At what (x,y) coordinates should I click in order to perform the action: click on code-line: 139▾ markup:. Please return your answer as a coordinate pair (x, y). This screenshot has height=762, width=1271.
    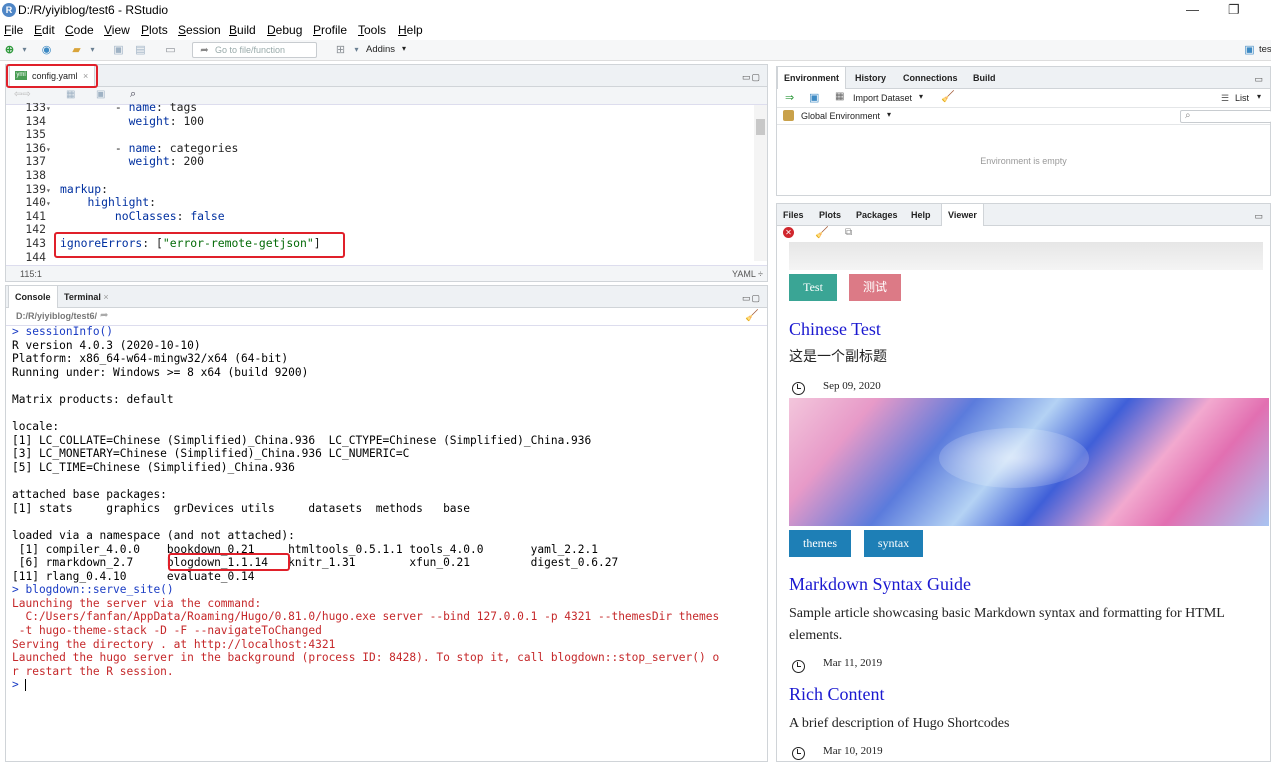
    Looking at the image, I should click on (376, 189).